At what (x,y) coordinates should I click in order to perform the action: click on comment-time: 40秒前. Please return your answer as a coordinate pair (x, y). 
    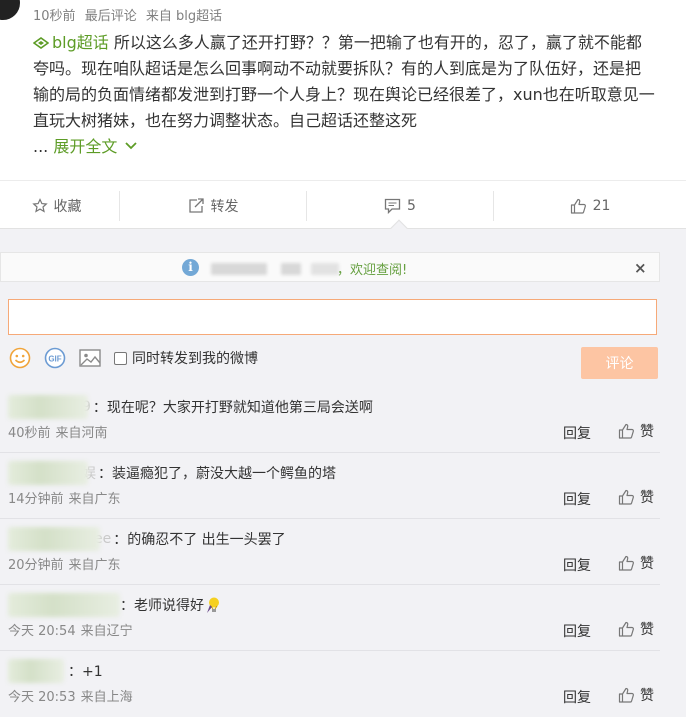
    Looking at the image, I should click on (29, 433).